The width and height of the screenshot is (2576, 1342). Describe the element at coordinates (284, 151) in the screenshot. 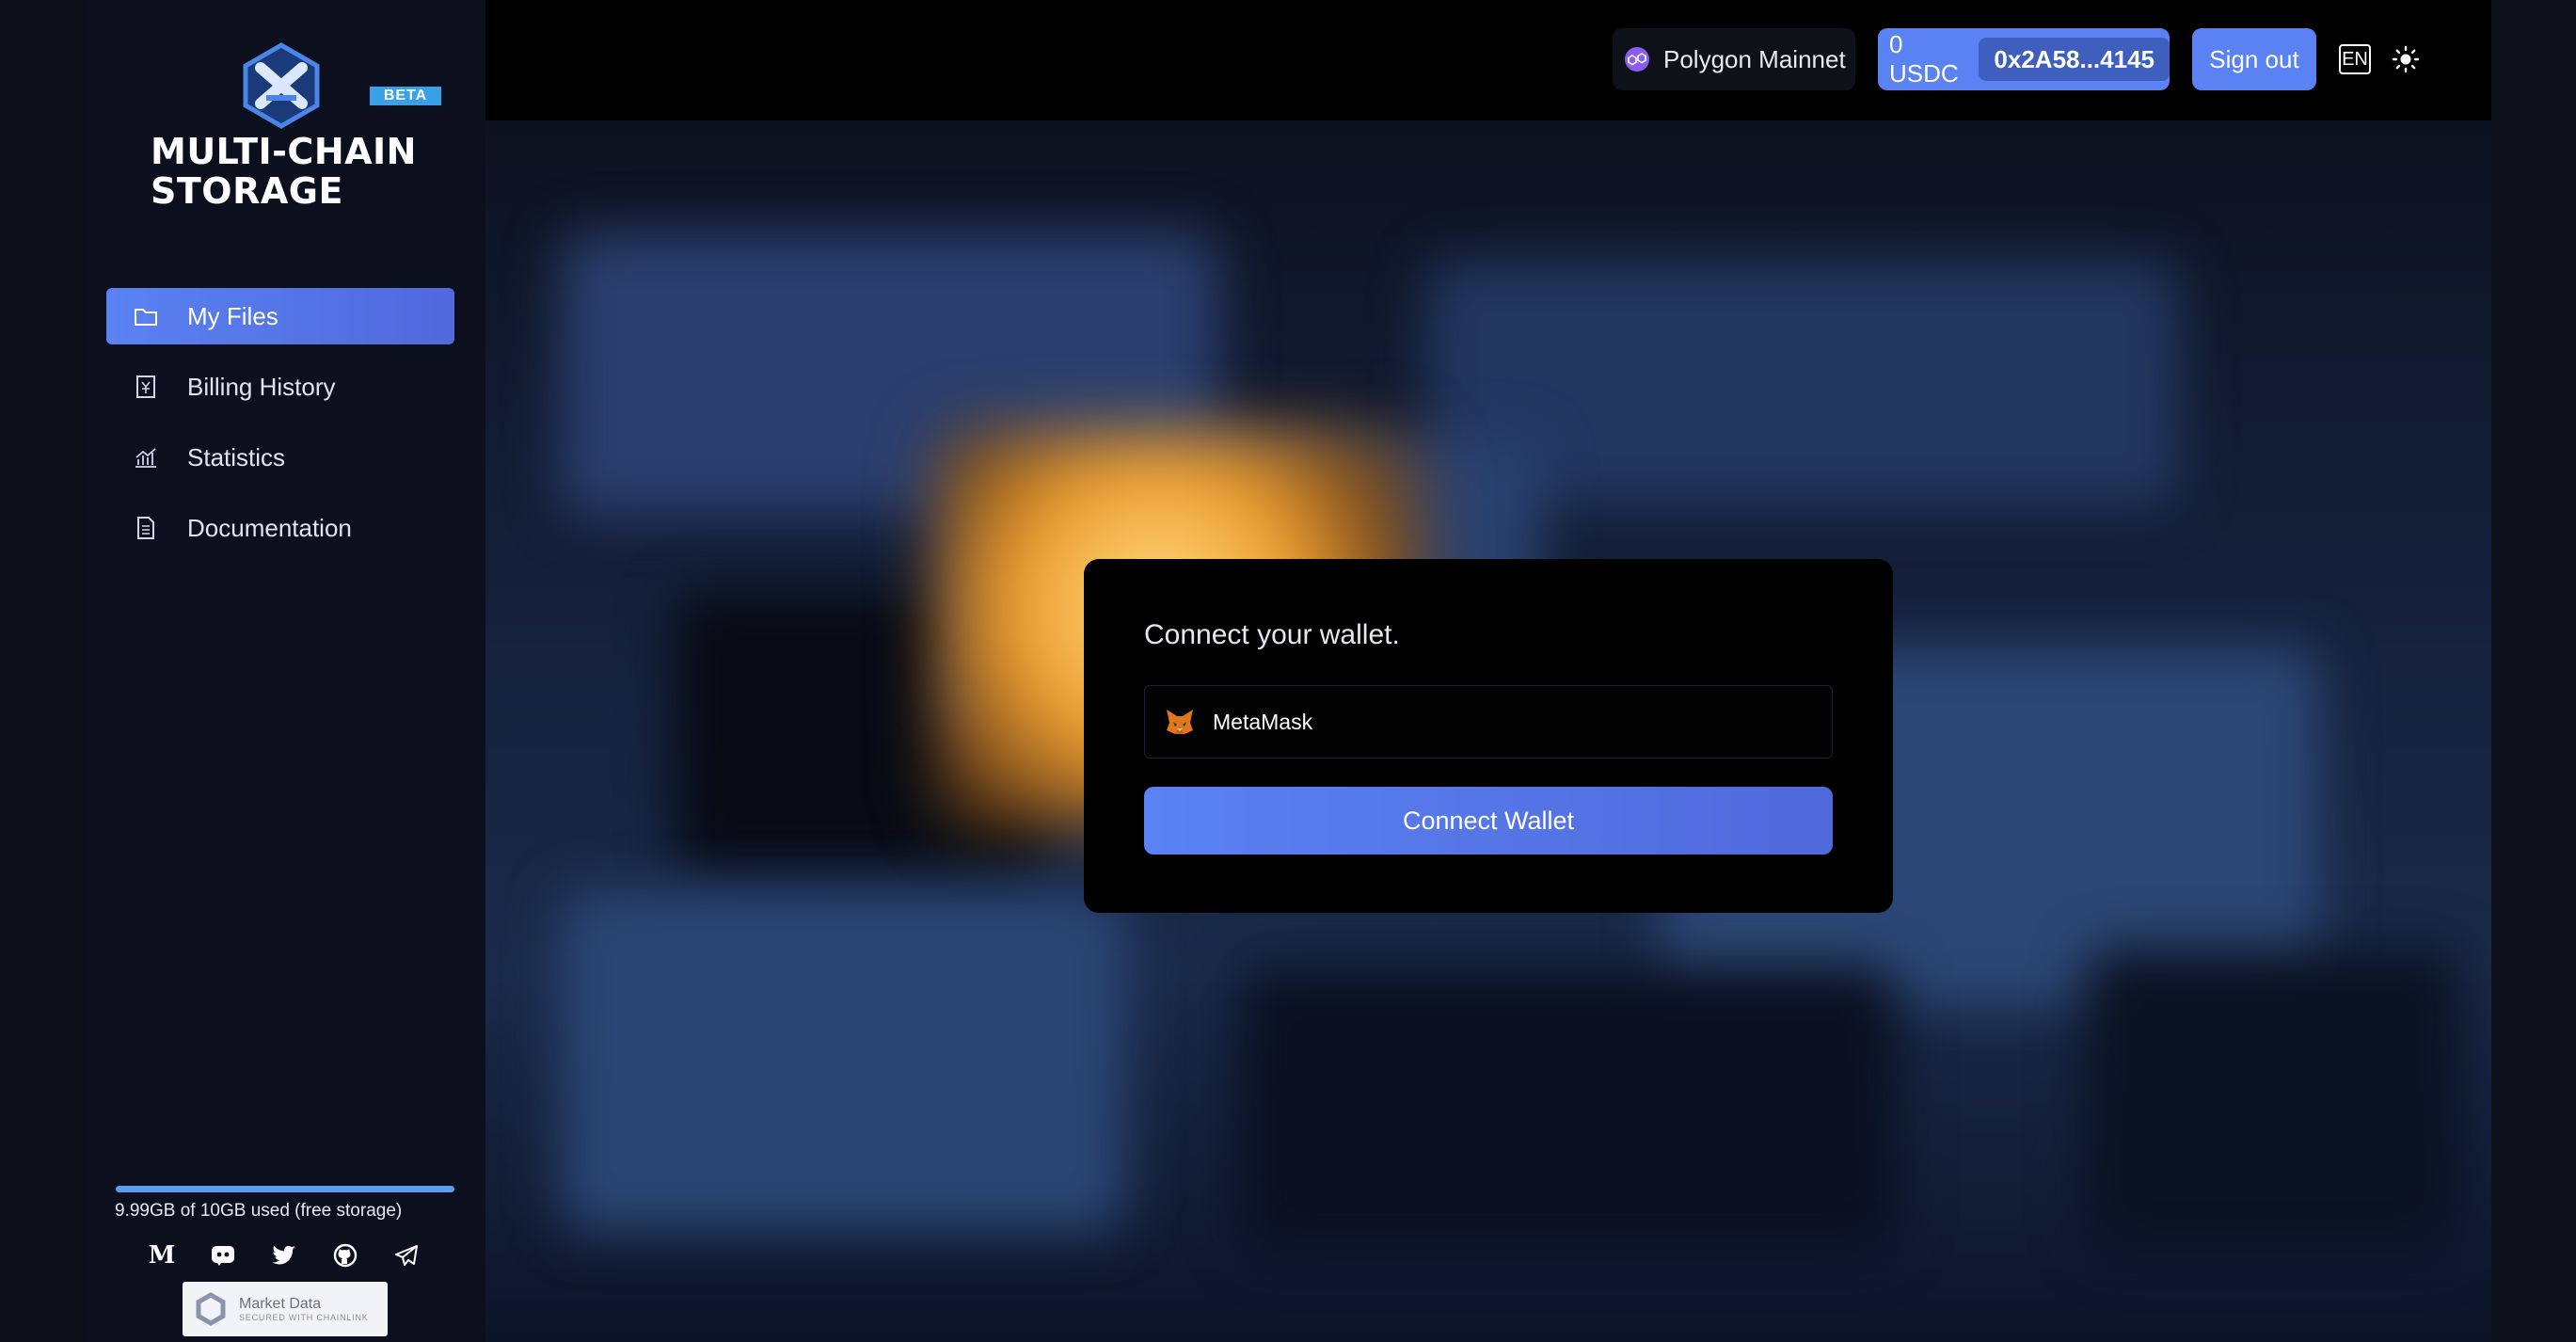

I see `app-title-line1: MULTI-CHAIN` at that location.